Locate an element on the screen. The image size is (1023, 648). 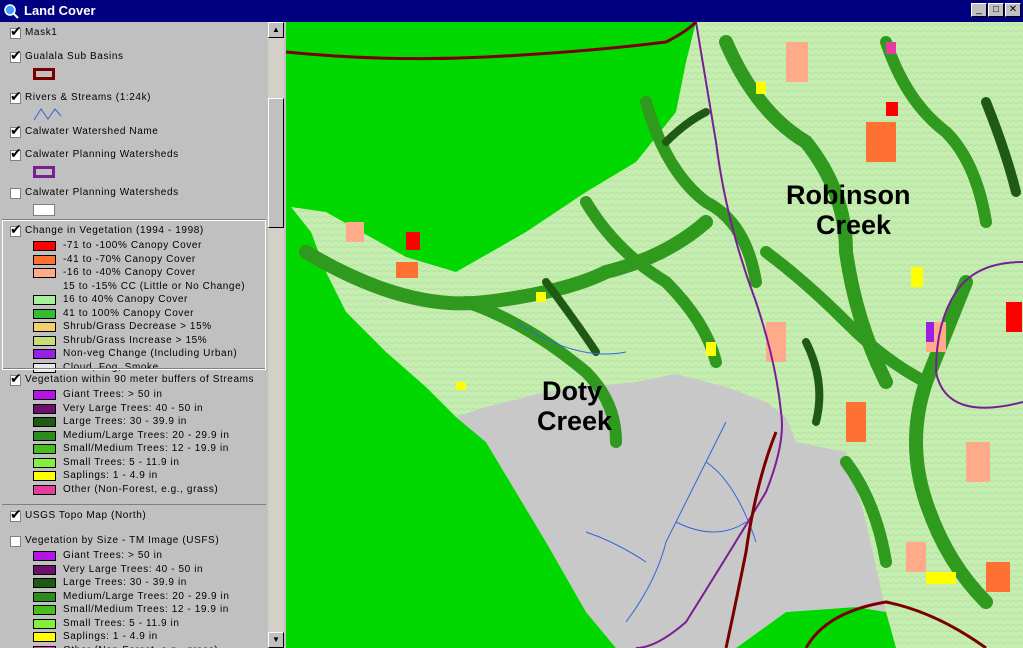
scroll-up-arrow-icon: ▲ is located at coordinates (276, 30).